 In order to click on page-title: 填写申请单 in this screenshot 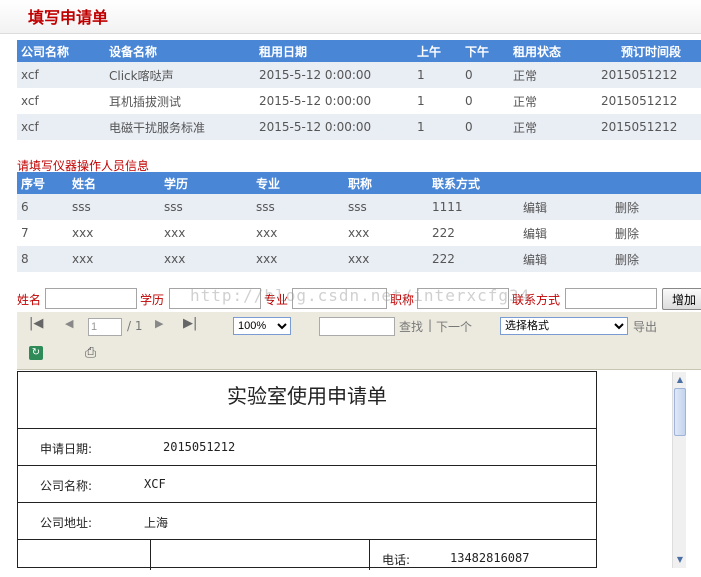, I will do `click(68, 17)`.